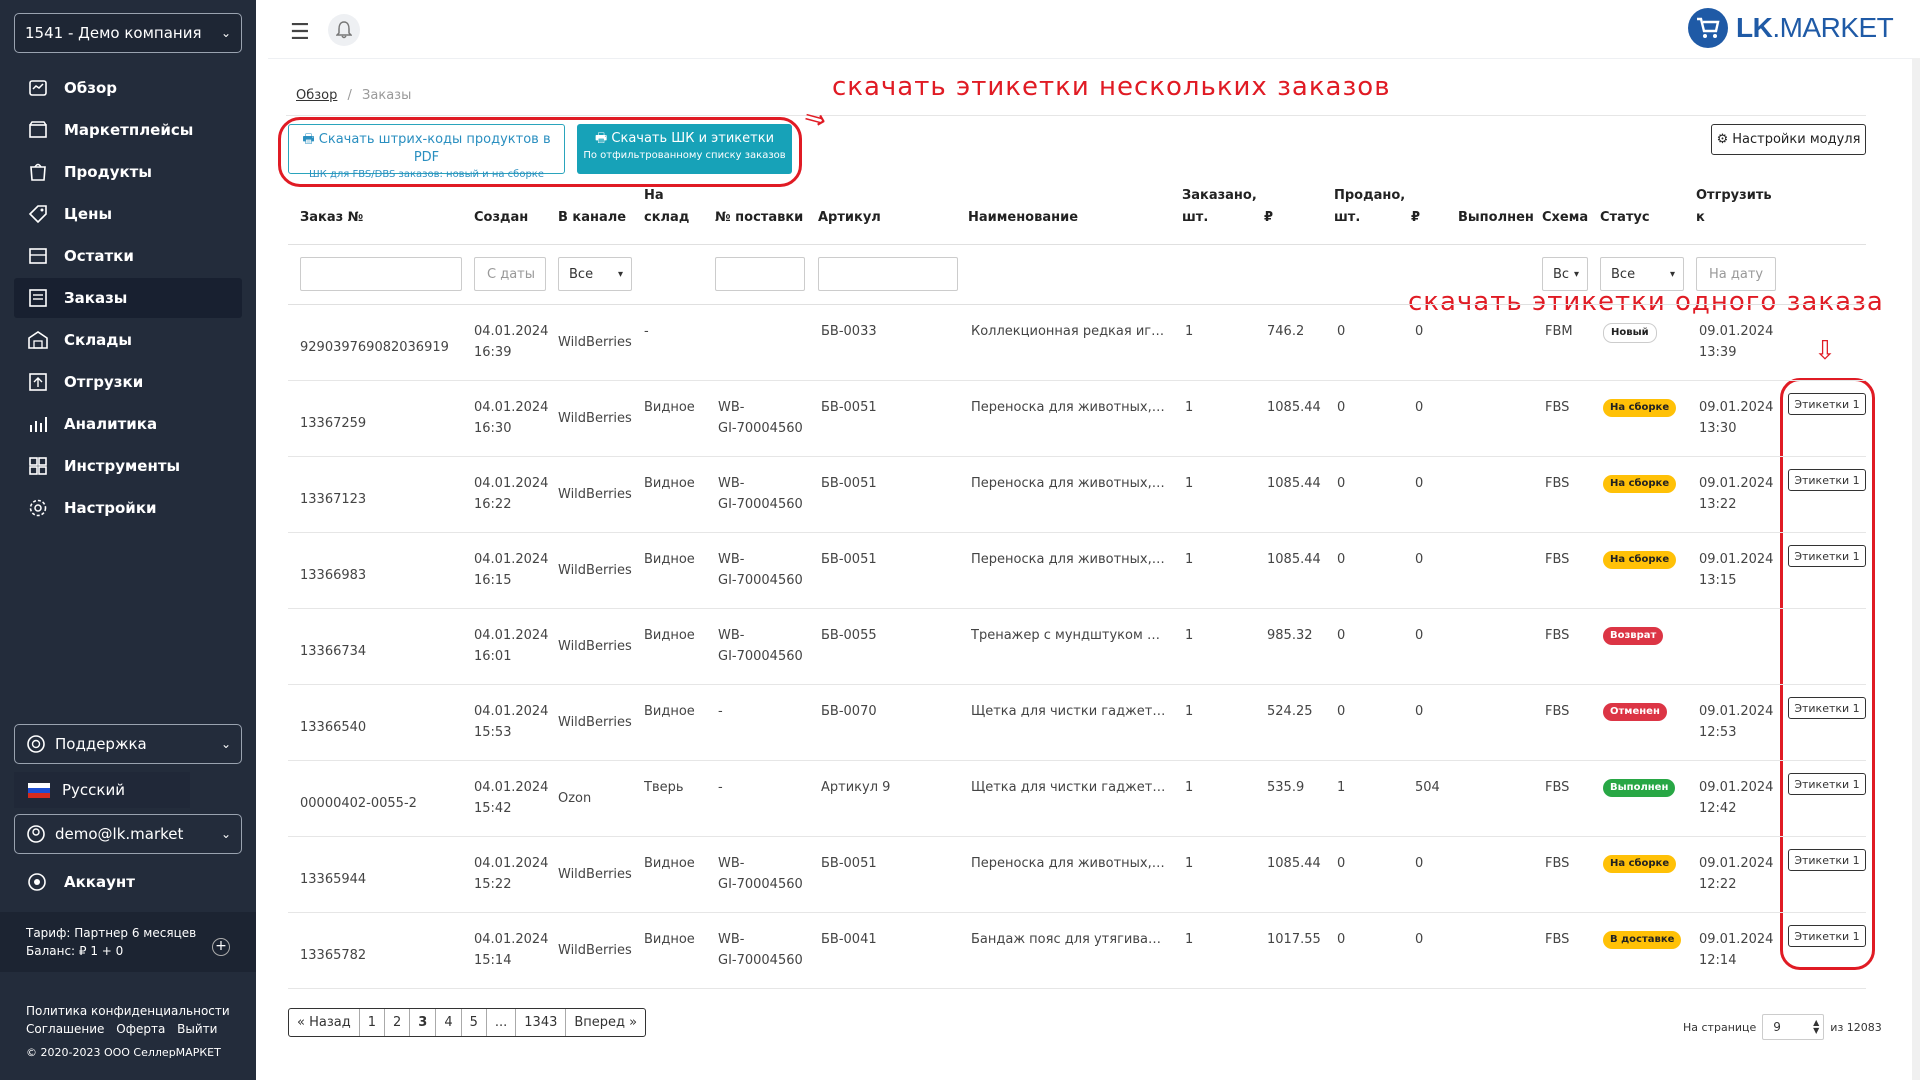 Image resolution: width=1920 pixels, height=1080 pixels. I want to click on name-cell: Щетка для чистки гаджетов, so click(1069, 711).